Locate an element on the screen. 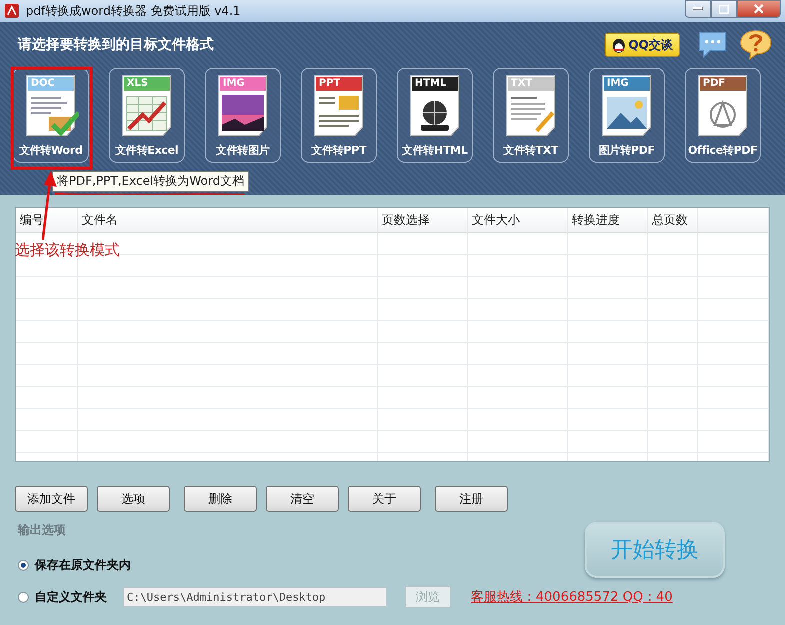 The image size is (785, 625). format-tile-button: DOC 文件转Word is located at coordinates (51, 115).